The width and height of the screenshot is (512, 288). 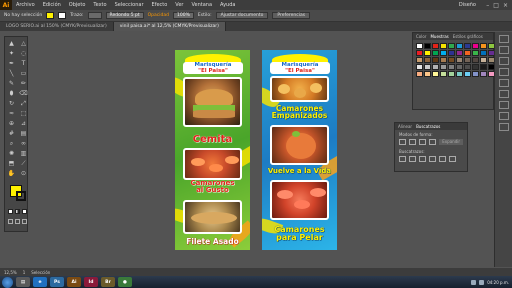 I want to click on transparency-panel-icon, so click(x=503, y=105).